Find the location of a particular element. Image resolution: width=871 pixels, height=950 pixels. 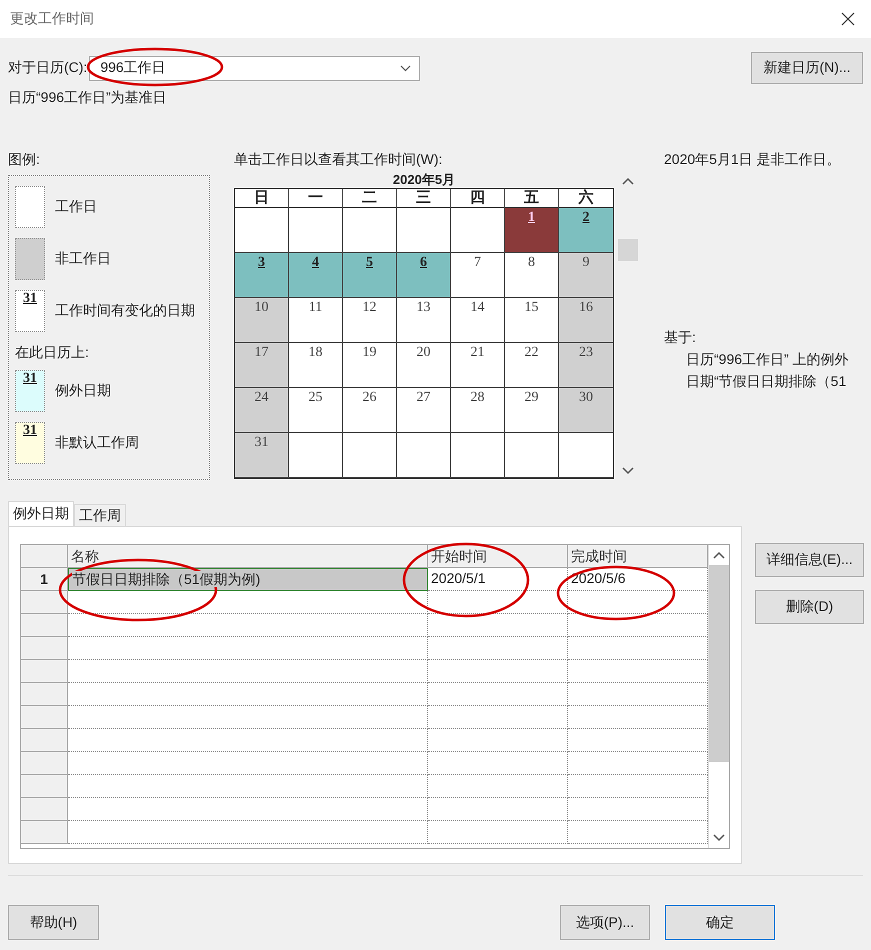

calendar-day: 10 is located at coordinates (262, 320).